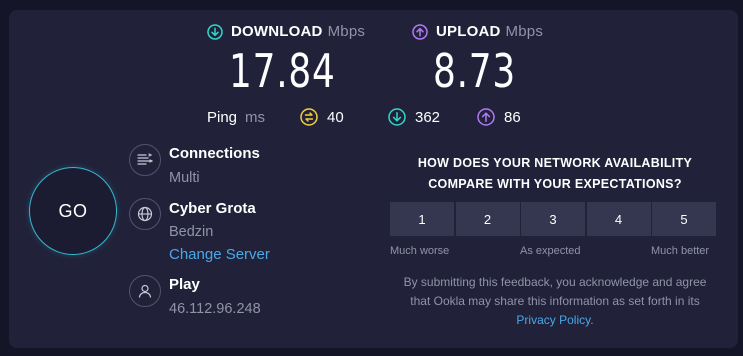 The width and height of the screenshot is (743, 356). I want to click on provider-ip: 46.112.96.248, so click(215, 309).